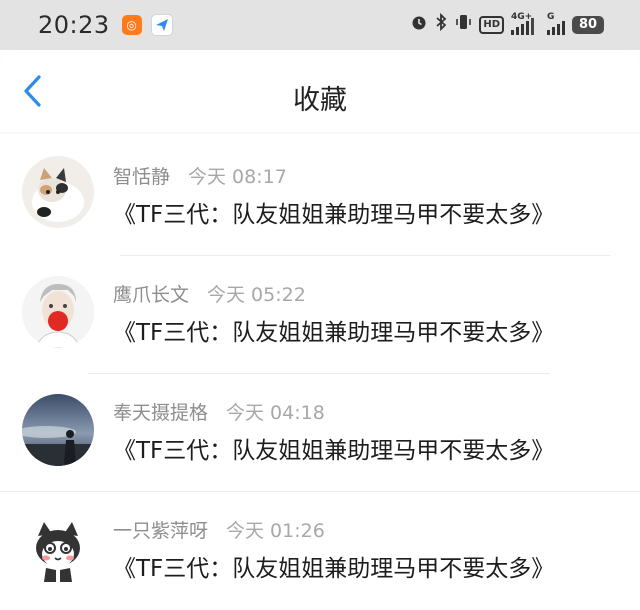 This screenshot has height=610, width=640. Describe the element at coordinates (256, 295) in the screenshot. I see `timestamp: 今天 05:22` at that location.